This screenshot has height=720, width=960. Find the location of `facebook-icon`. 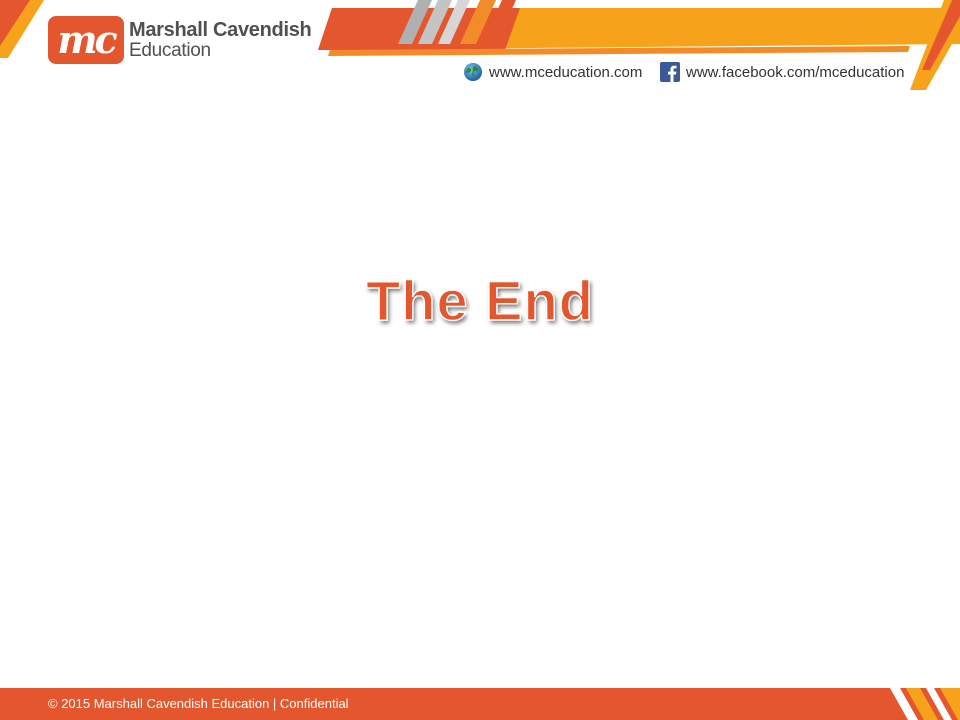

facebook-icon is located at coordinates (670, 72).